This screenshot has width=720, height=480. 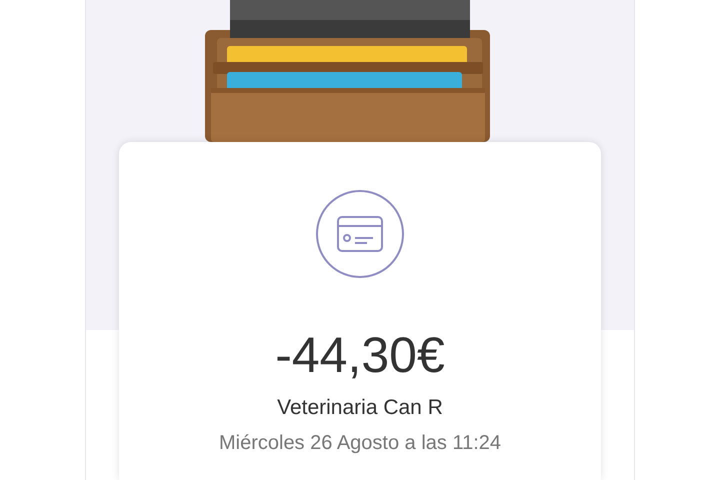 What do you see at coordinates (360, 443) in the screenshot?
I see `transaction-date: Miércoles 26 Agosto a las 11:24` at bounding box center [360, 443].